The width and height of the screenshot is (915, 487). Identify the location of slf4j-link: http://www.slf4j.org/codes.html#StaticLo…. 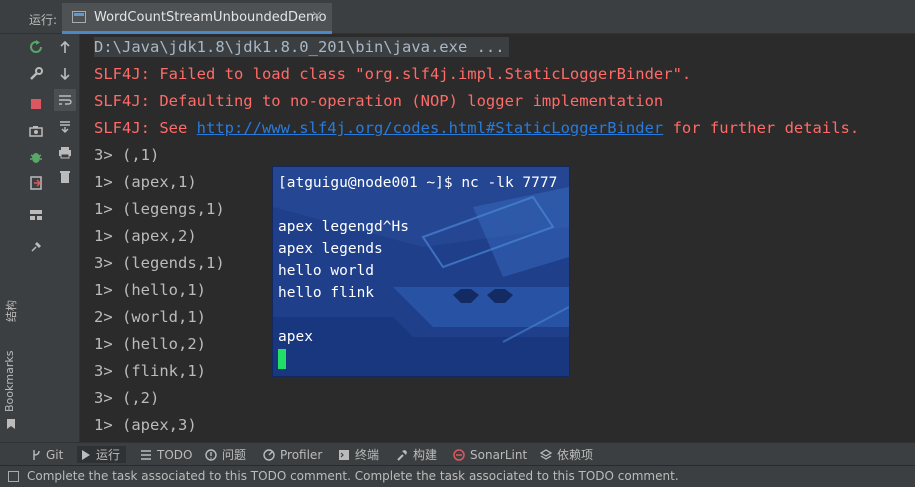
(430, 128).